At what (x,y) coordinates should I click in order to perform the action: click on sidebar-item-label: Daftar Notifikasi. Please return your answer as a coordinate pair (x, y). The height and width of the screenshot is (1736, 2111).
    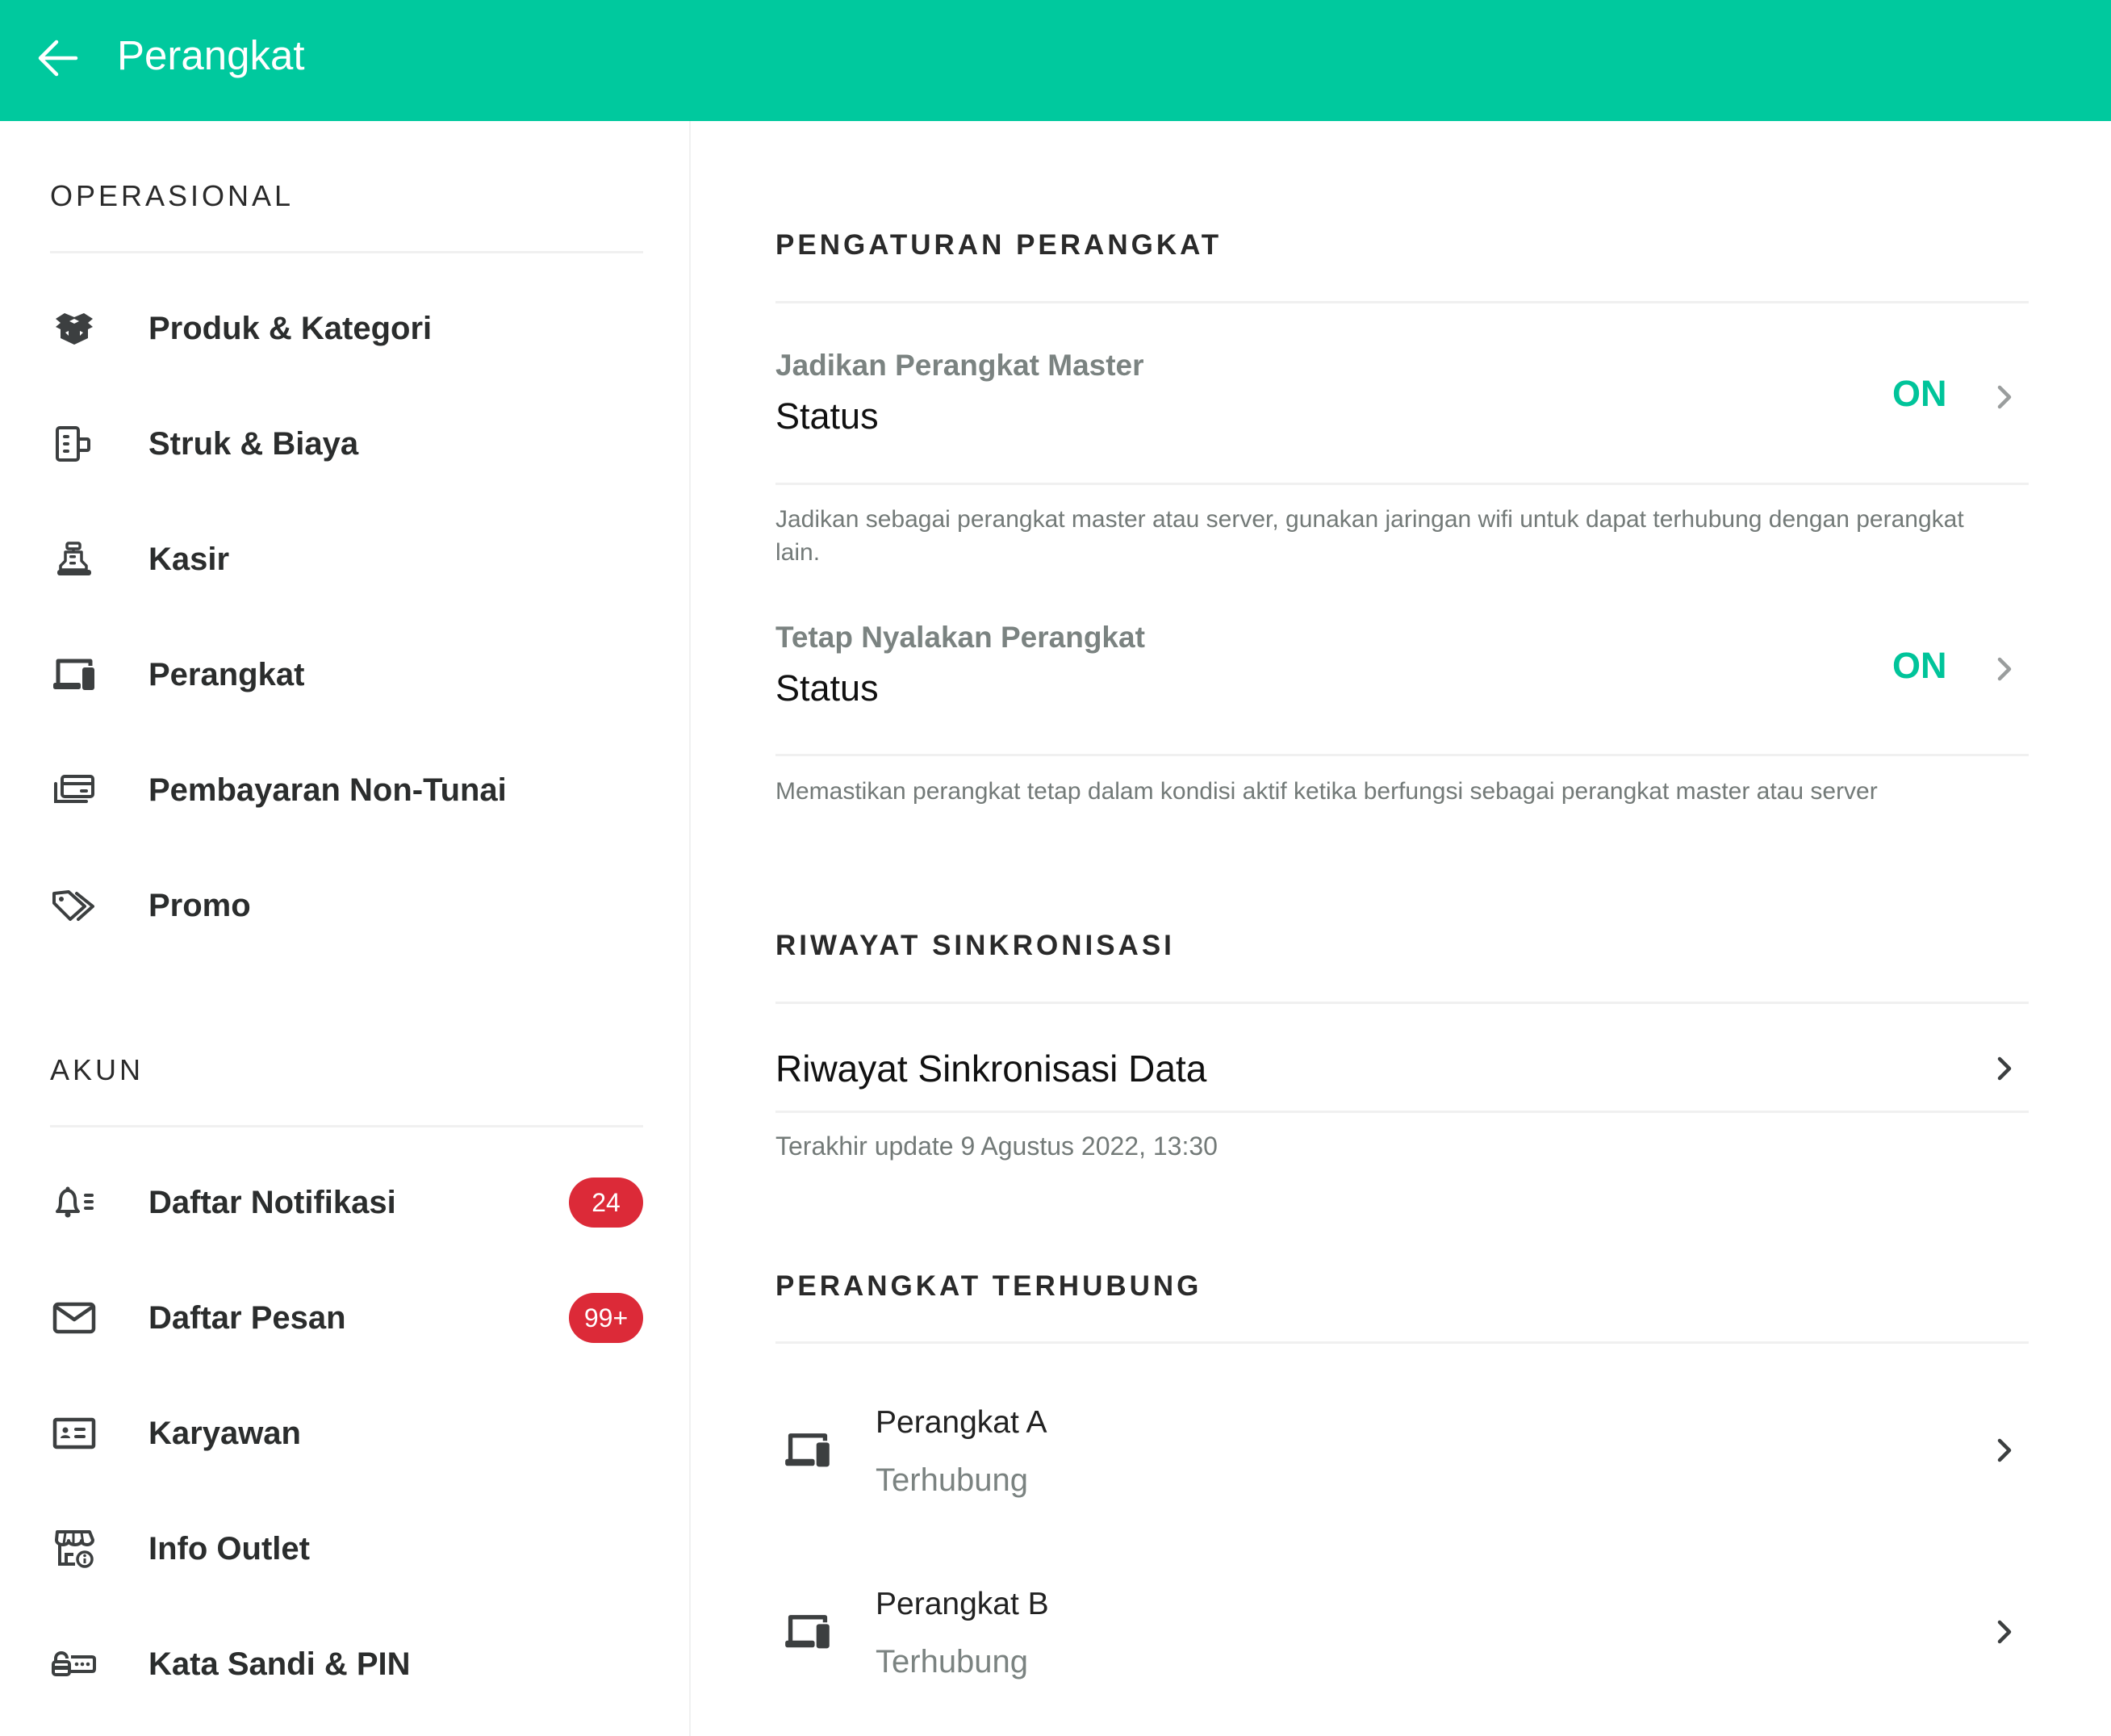
    Looking at the image, I should click on (272, 1203).